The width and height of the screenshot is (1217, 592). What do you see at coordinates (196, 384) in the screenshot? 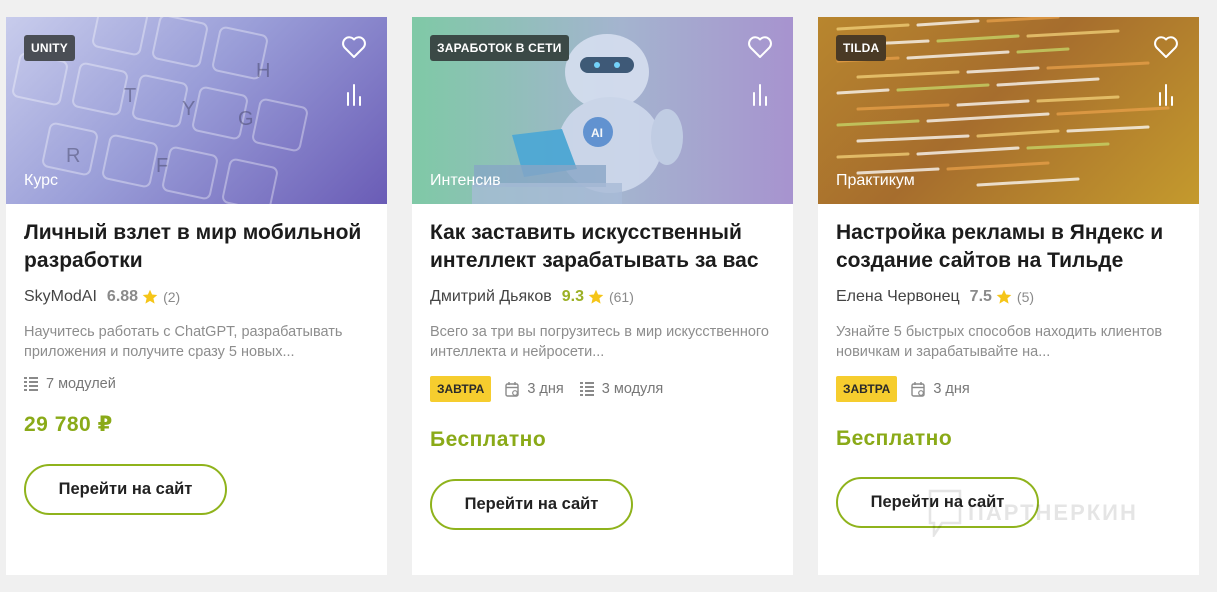
I see `course-meta: 7 модулей` at bounding box center [196, 384].